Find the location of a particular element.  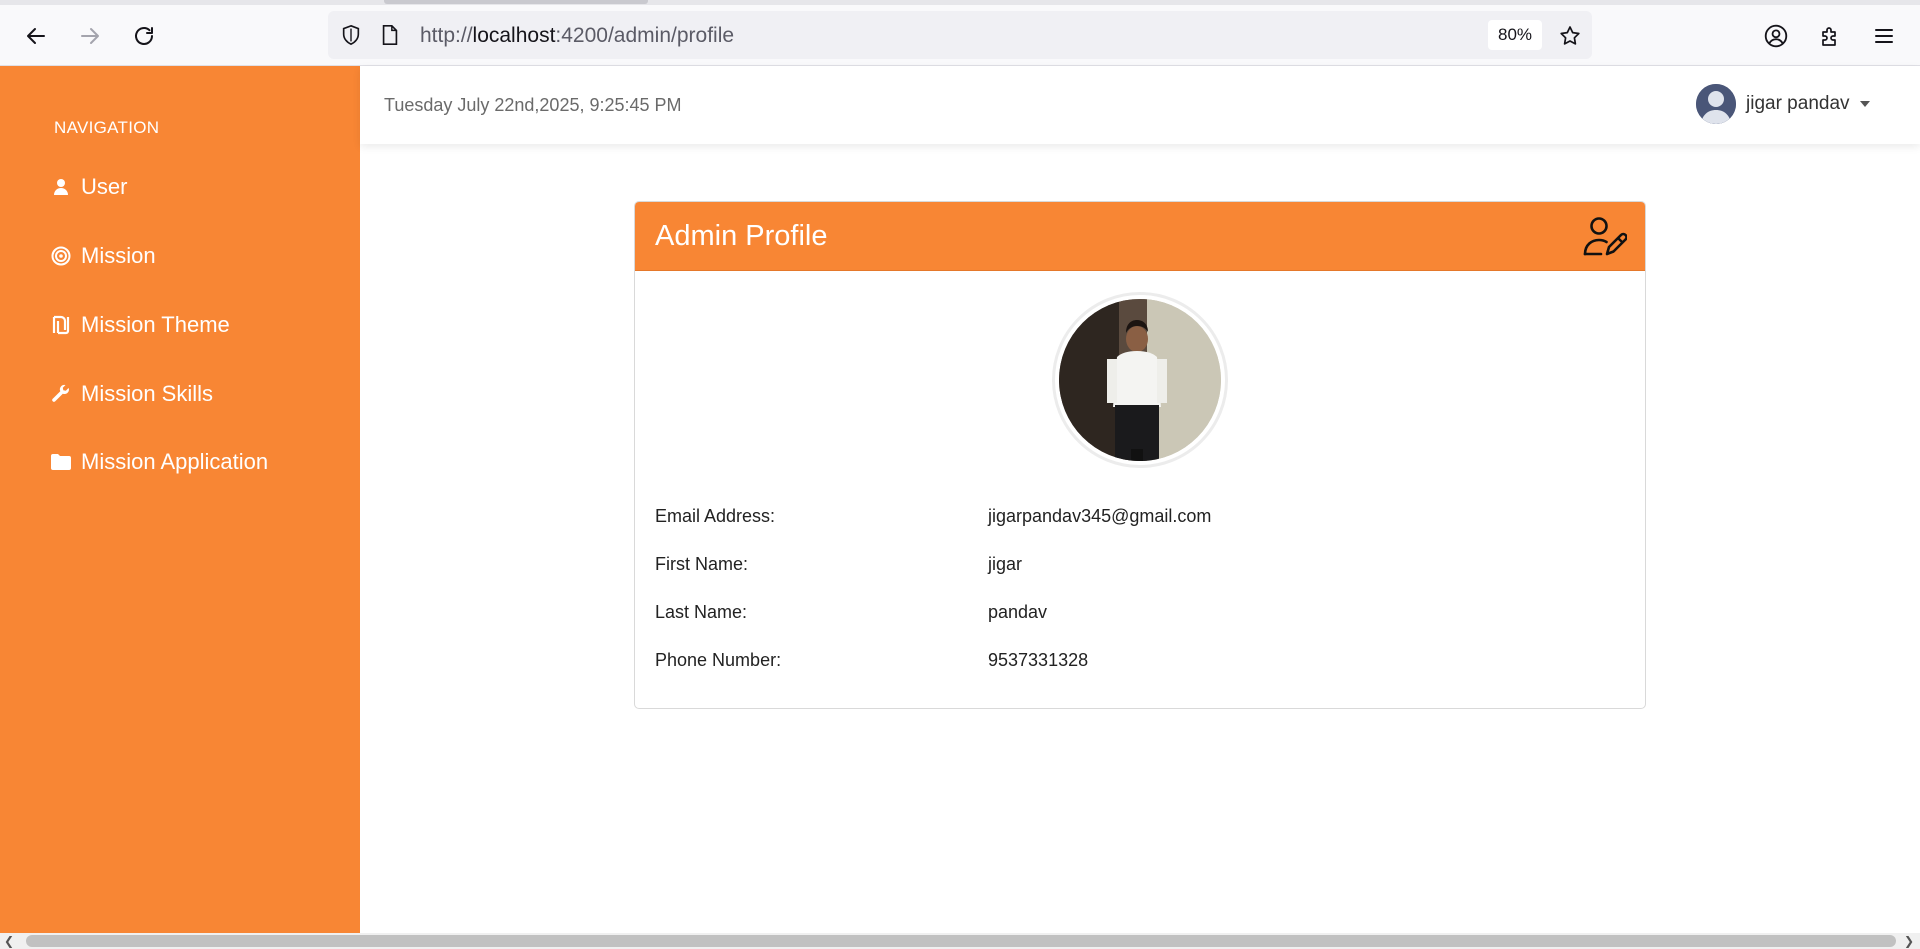

card-header: Admin Profile is located at coordinates (1140, 236).